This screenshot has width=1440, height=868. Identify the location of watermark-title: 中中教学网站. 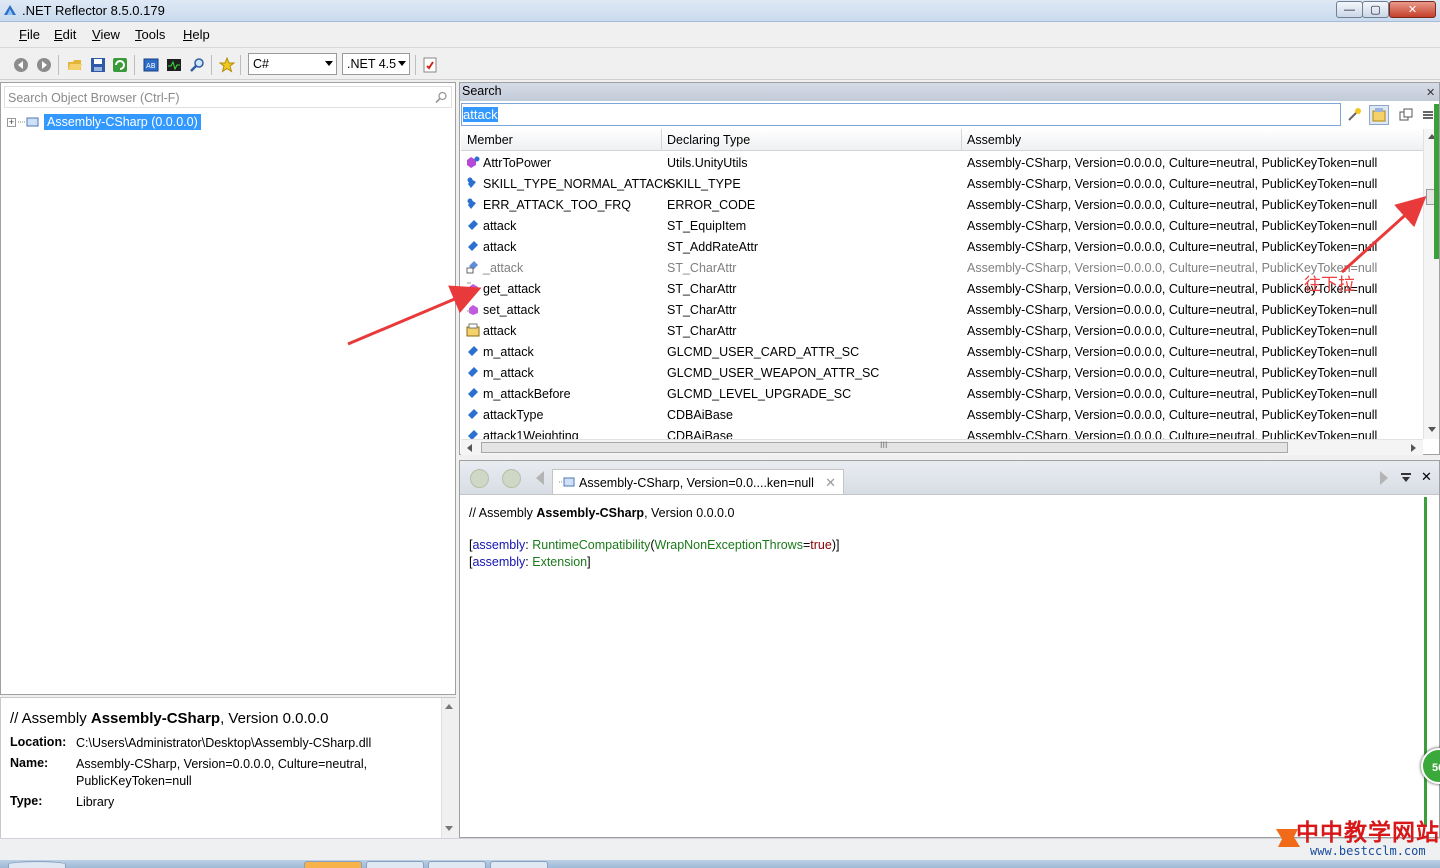
(1368, 833).